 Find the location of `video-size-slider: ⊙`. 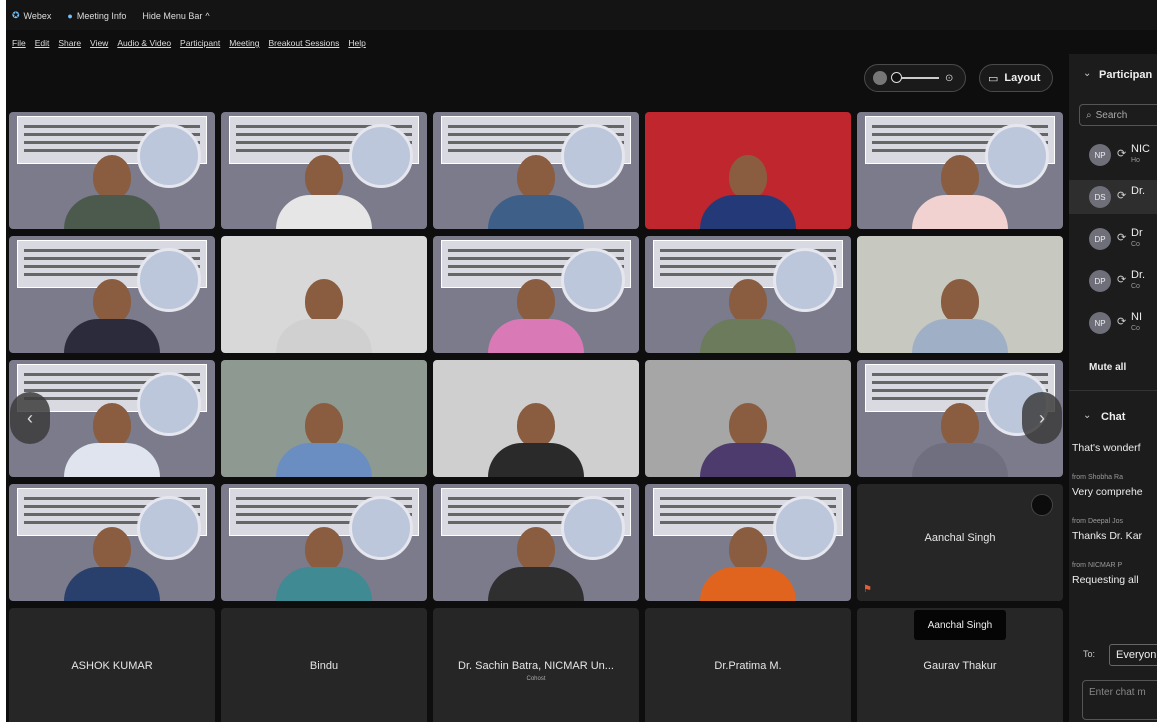

video-size-slider: ⊙ is located at coordinates (915, 78).